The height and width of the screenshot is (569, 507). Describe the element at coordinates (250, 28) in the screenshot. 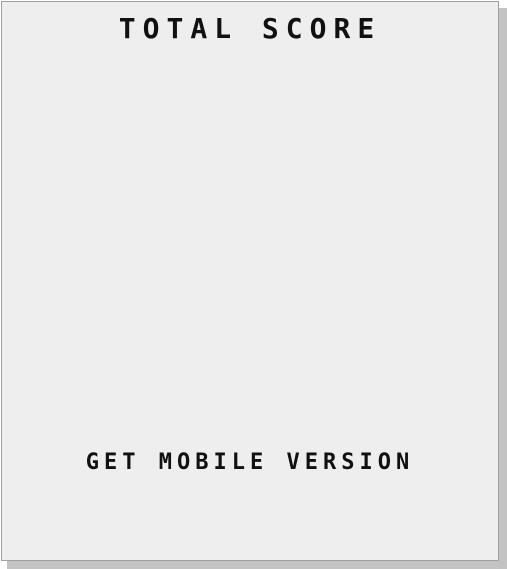

I see `total-score-title: TOTAL SCORE` at that location.